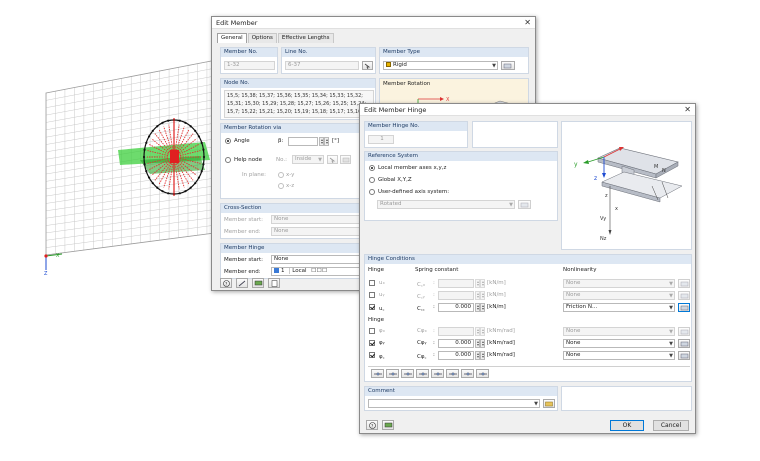 The image size is (760, 461). I want to click on cancel-button: Cancel, so click(671, 425).